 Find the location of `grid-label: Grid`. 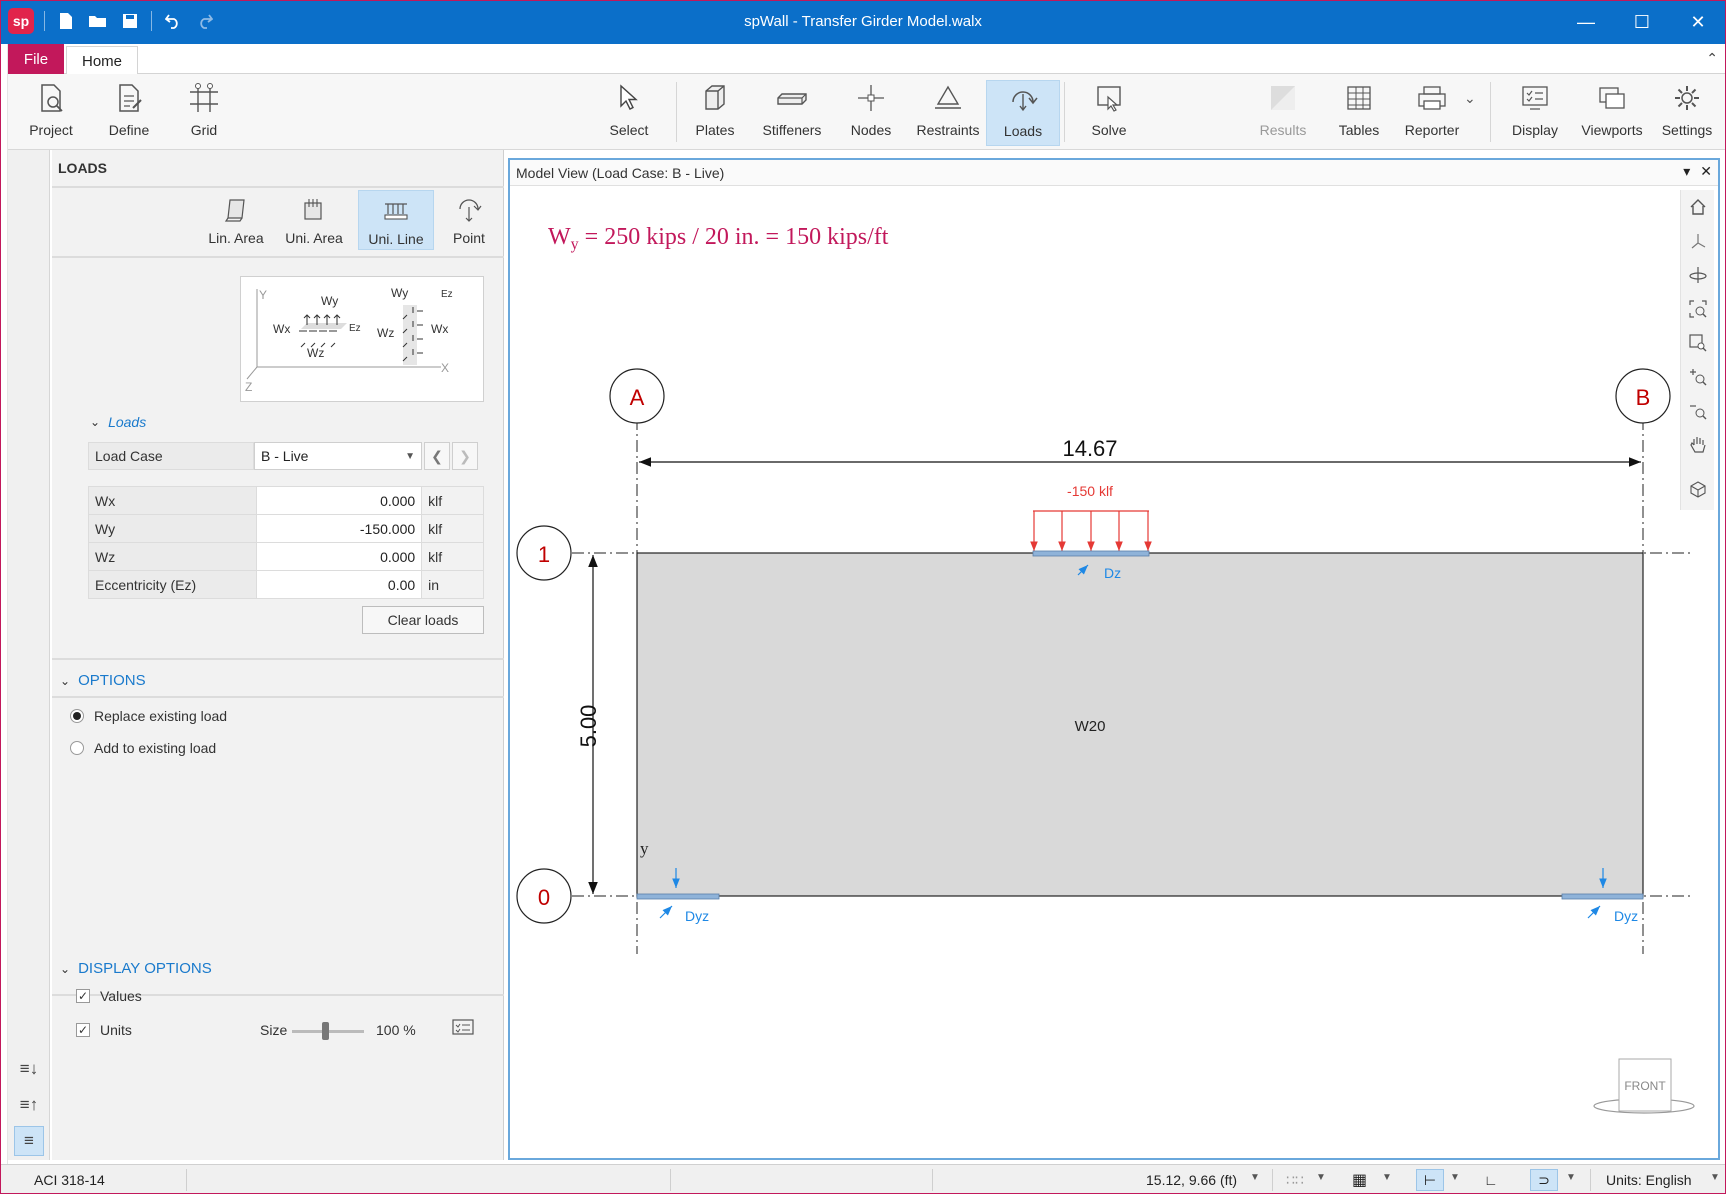

grid-label: Grid is located at coordinates (204, 130).